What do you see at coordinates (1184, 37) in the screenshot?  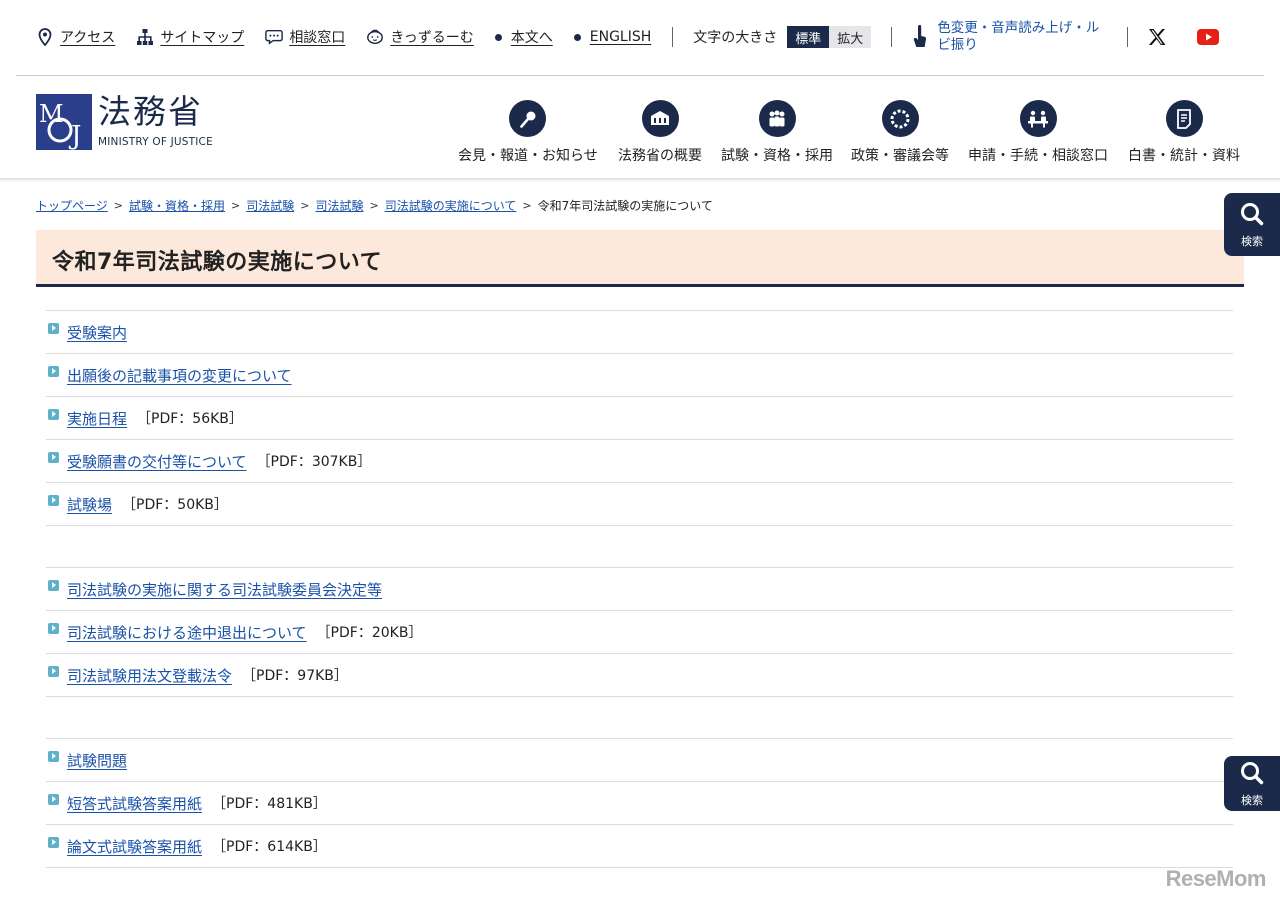 I see `social-links` at bounding box center [1184, 37].